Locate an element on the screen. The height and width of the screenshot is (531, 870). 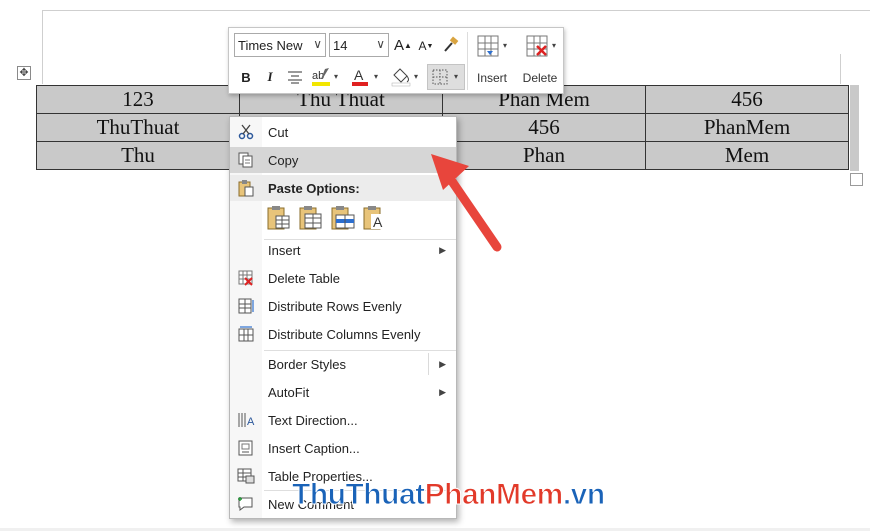
italic-button: I is located at coordinates (270, 77).